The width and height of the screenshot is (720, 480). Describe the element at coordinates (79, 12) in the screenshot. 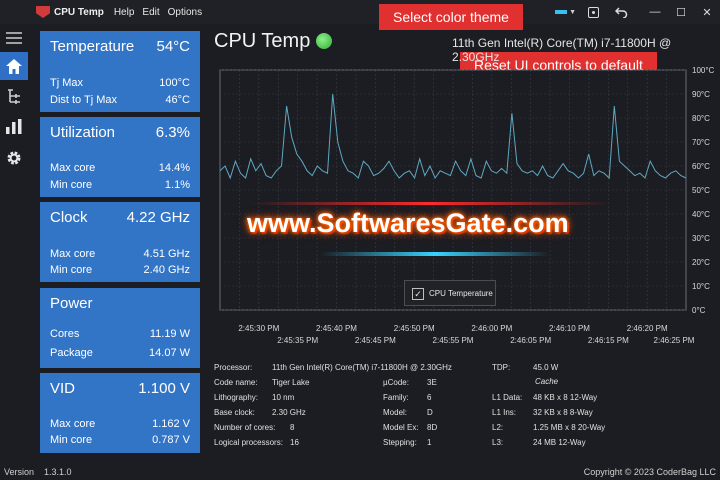

I see `app-name: CPU Temp` at that location.